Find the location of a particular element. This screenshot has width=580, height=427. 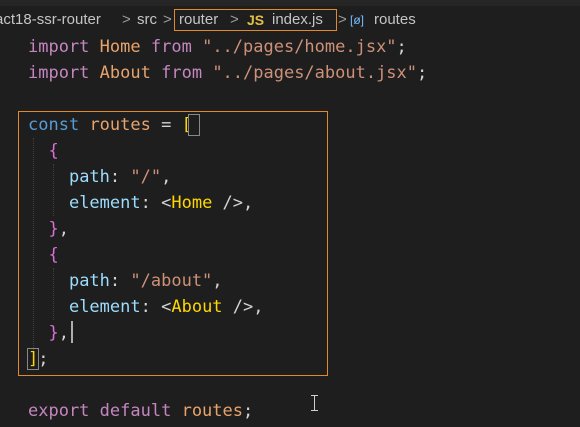

code-line-7: element: <Home />, is located at coordinates (140, 203).